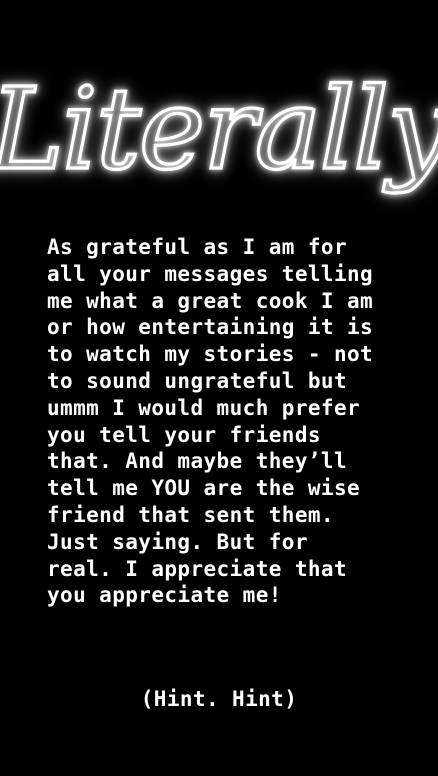 The height and width of the screenshot is (776, 438). I want to click on body-line: ummm I would much prefer, so click(204, 407).